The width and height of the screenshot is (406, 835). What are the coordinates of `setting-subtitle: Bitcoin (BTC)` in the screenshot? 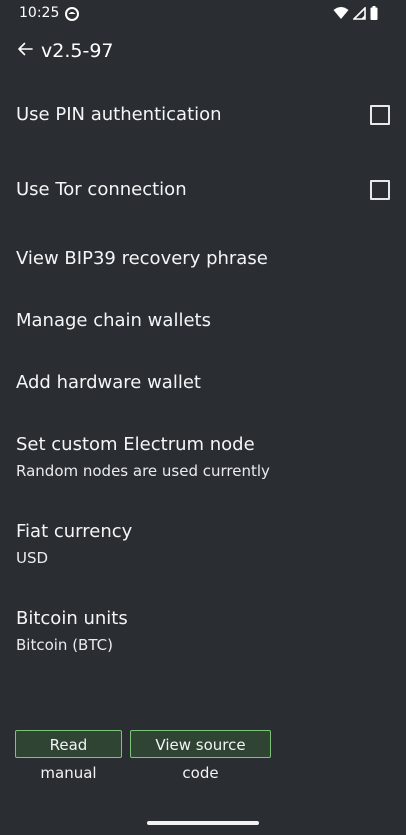 It's located at (64, 645).